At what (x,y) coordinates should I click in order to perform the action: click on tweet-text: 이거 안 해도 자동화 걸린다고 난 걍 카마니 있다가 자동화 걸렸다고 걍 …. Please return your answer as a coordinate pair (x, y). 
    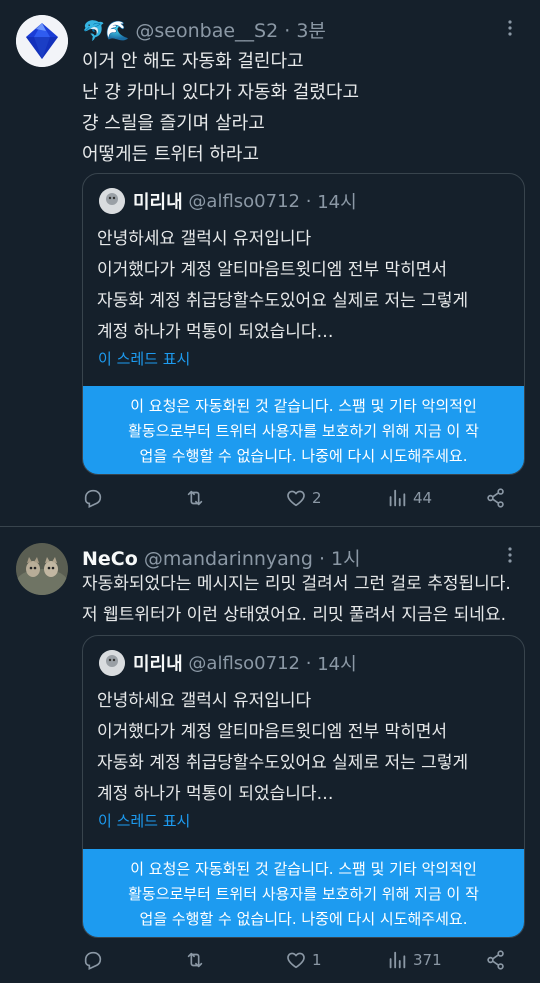
    Looking at the image, I should click on (301, 108).